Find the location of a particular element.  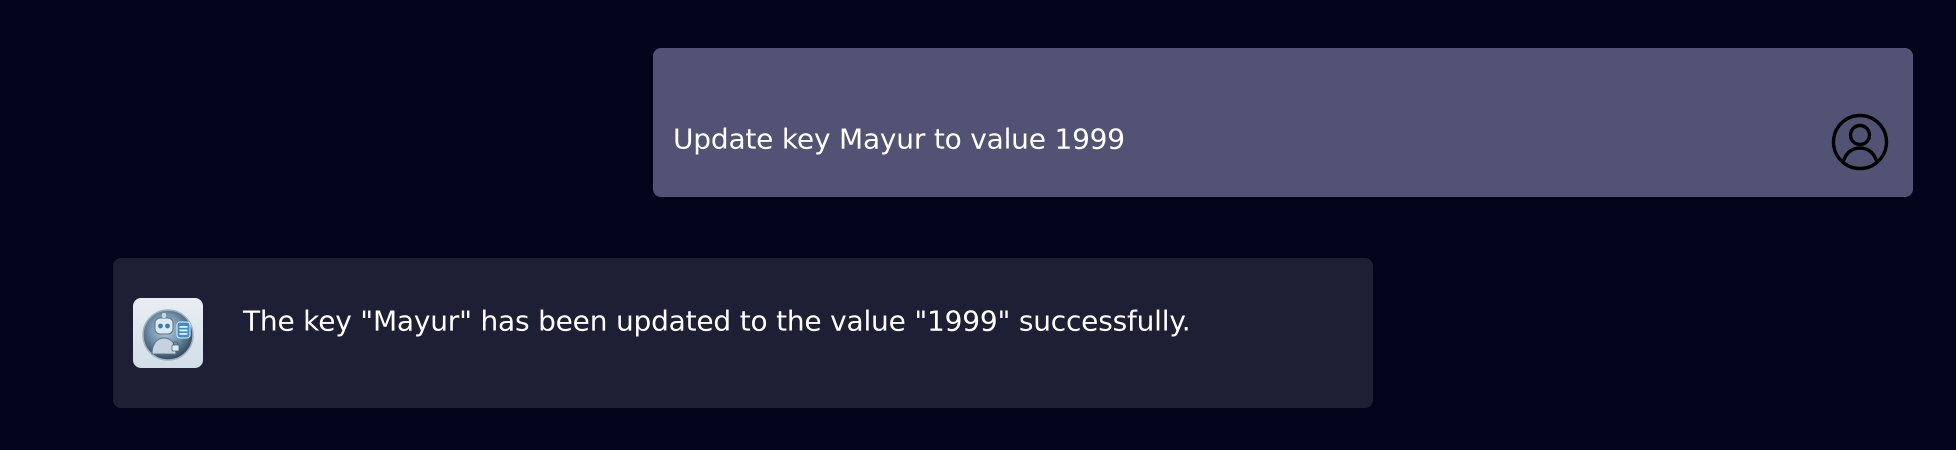

user-message-text: Update key Mayur to value 1999 is located at coordinates (899, 139).